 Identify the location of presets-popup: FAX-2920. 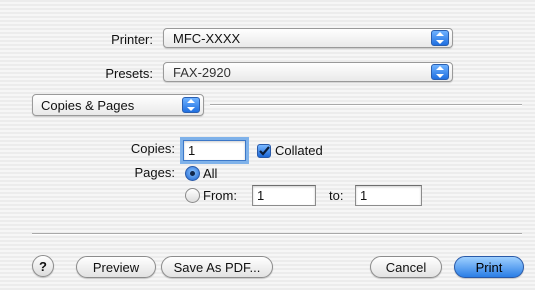
(308, 72).